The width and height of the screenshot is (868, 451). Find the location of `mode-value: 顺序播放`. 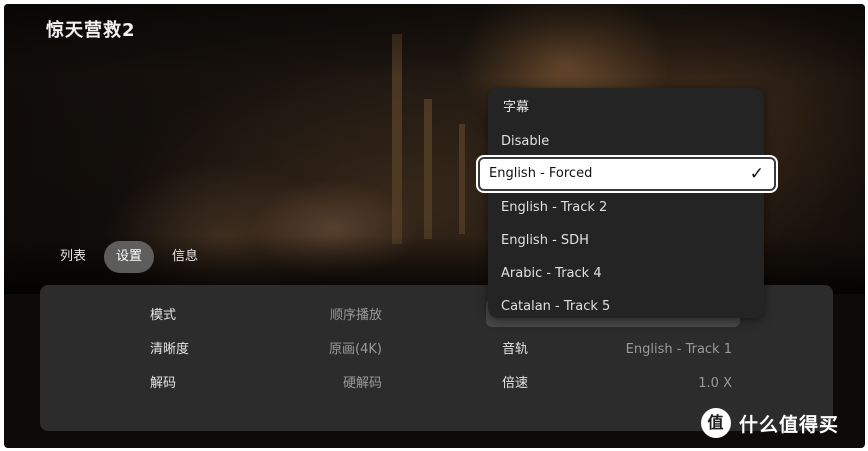

mode-value: 顺序播放 is located at coordinates (355, 315).